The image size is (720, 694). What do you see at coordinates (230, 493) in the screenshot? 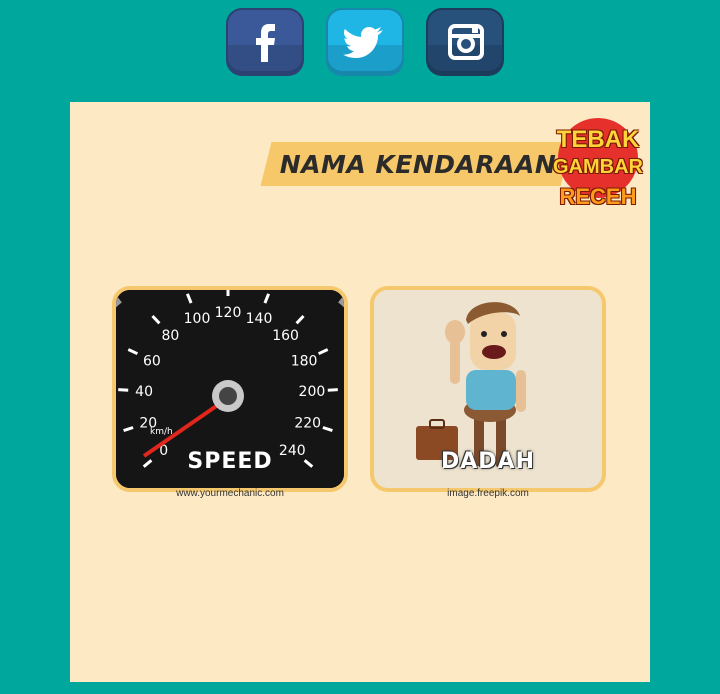
I see `image-credit: www.yourmechanic.com` at bounding box center [230, 493].